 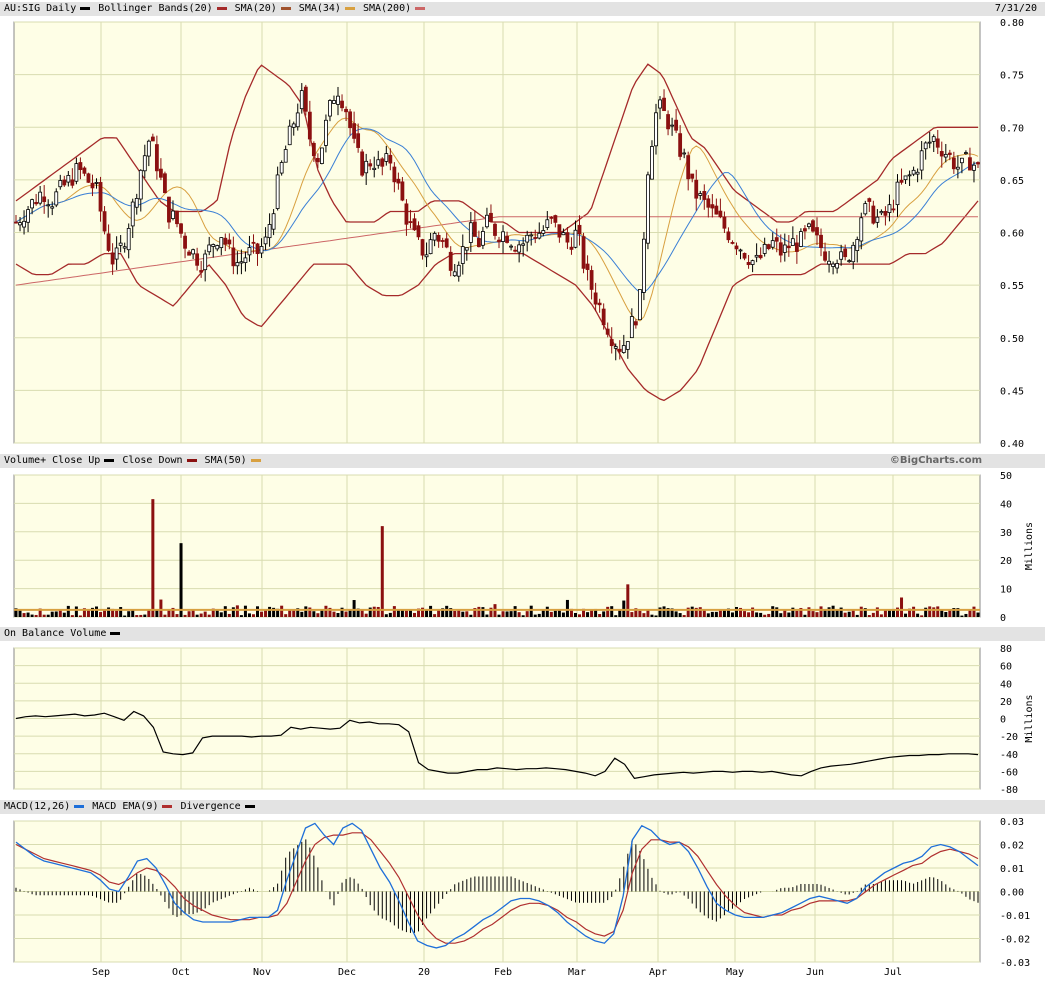 I want to click on y-tick-label: 0.01, so click(x=1012, y=869).